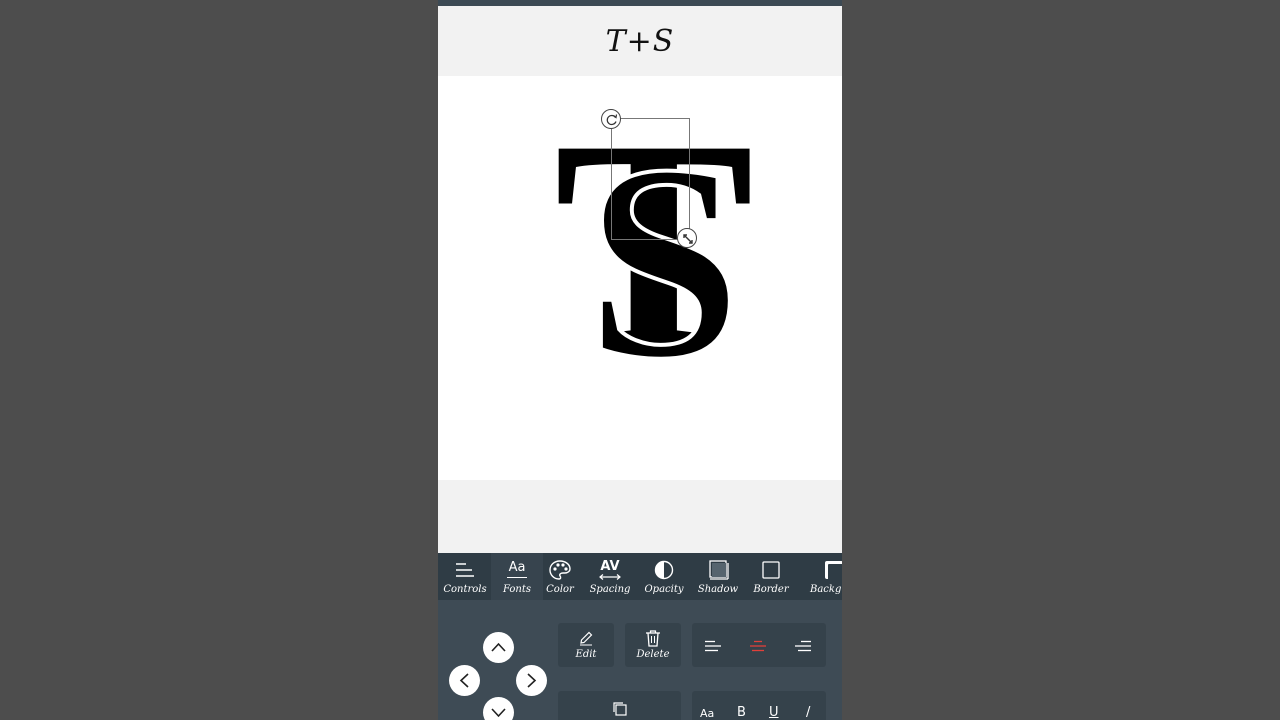  I want to click on header: T+S, so click(640, 41).